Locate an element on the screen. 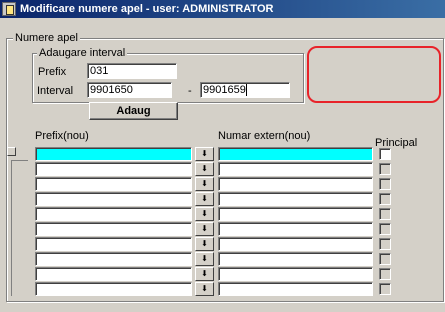  prefix-input: 031 is located at coordinates (132, 71).